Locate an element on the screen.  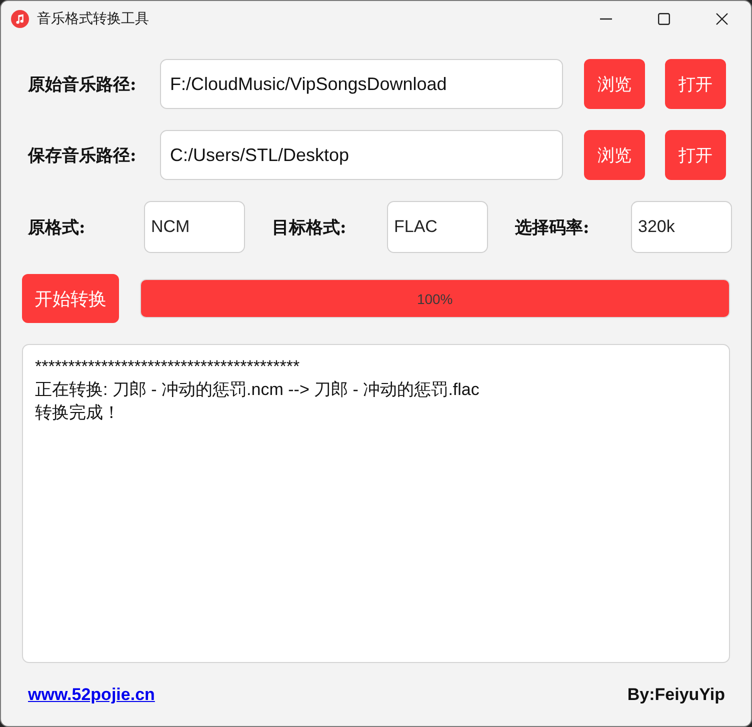
website-link: www.52pojie.cn is located at coordinates (91, 695).